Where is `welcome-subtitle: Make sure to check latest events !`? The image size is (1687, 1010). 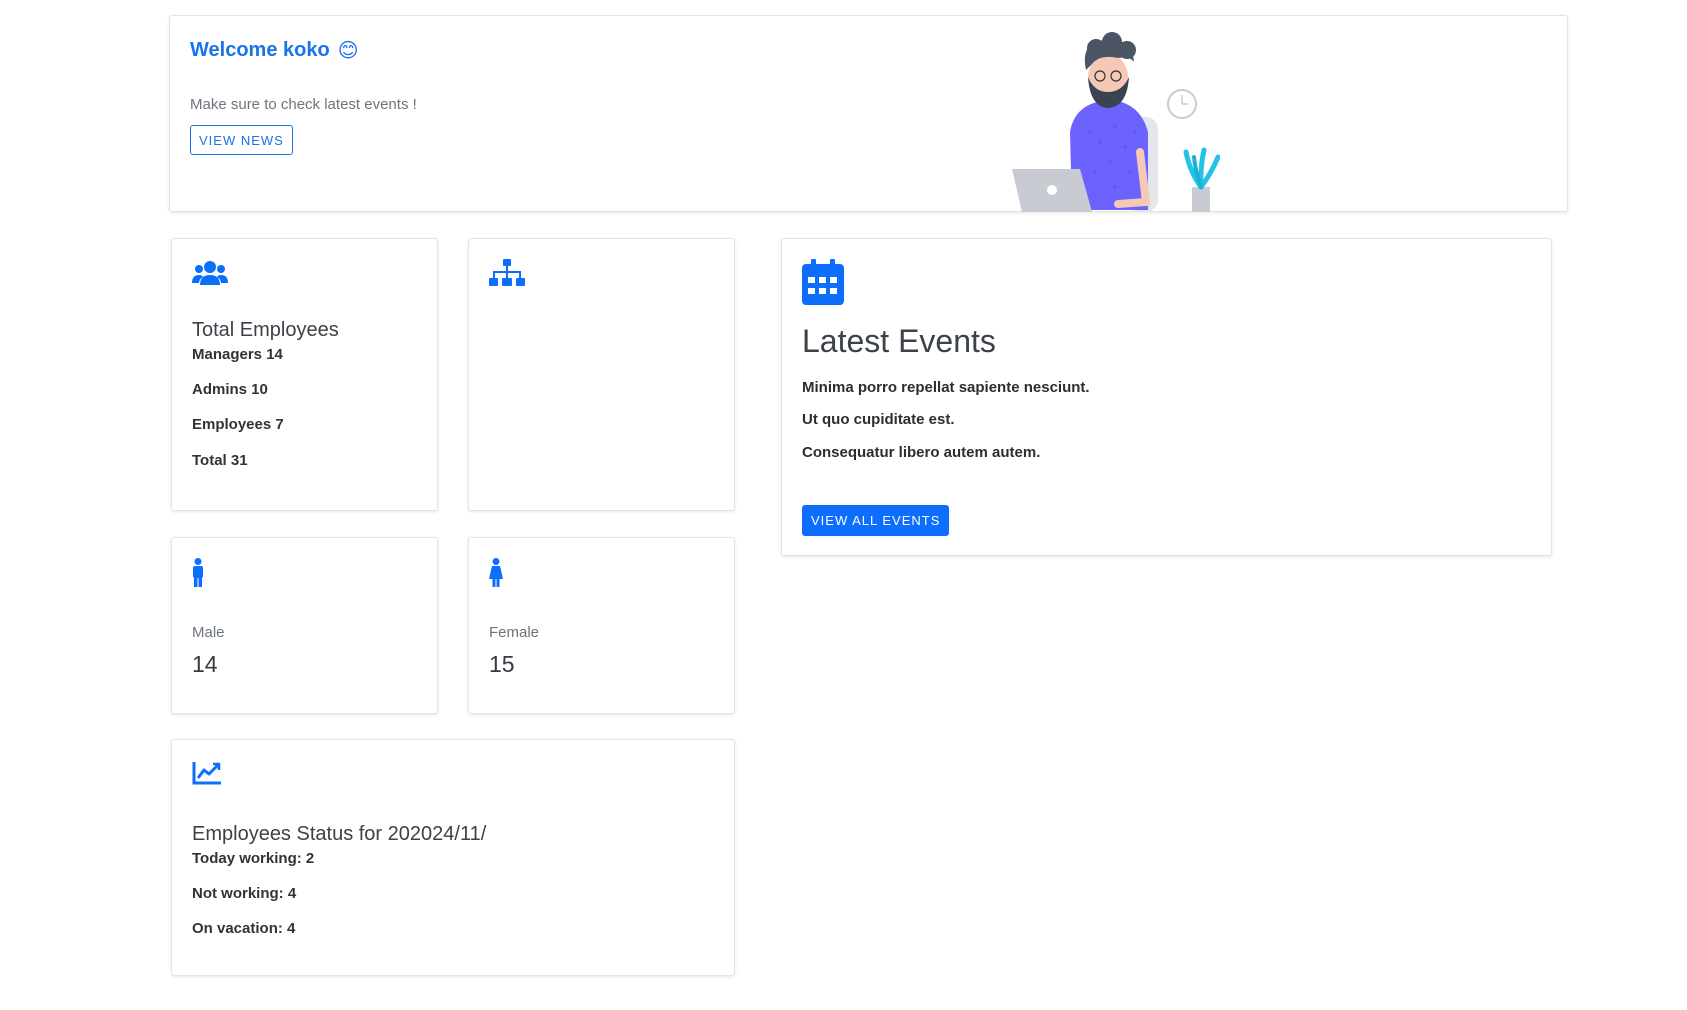
welcome-subtitle: Make sure to check latest events ! is located at coordinates (303, 104).